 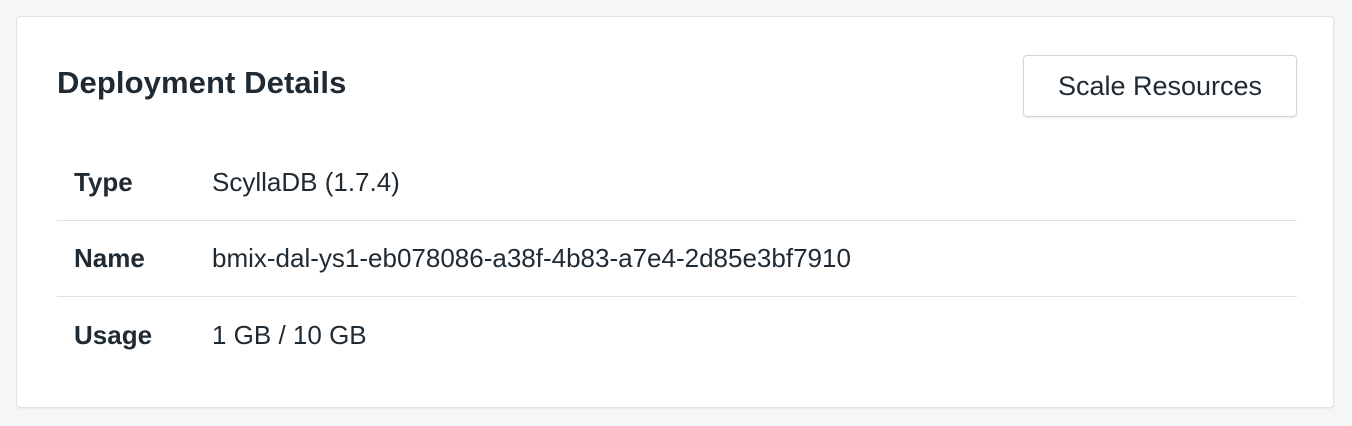 I want to click on card-title: Deployment Details, so click(x=202, y=82).